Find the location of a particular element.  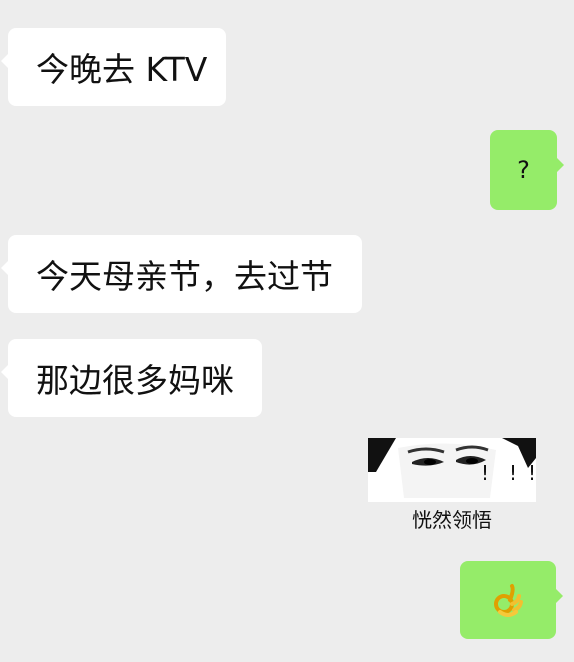

outgoing-message-bubble: ? is located at coordinates (527, 170).